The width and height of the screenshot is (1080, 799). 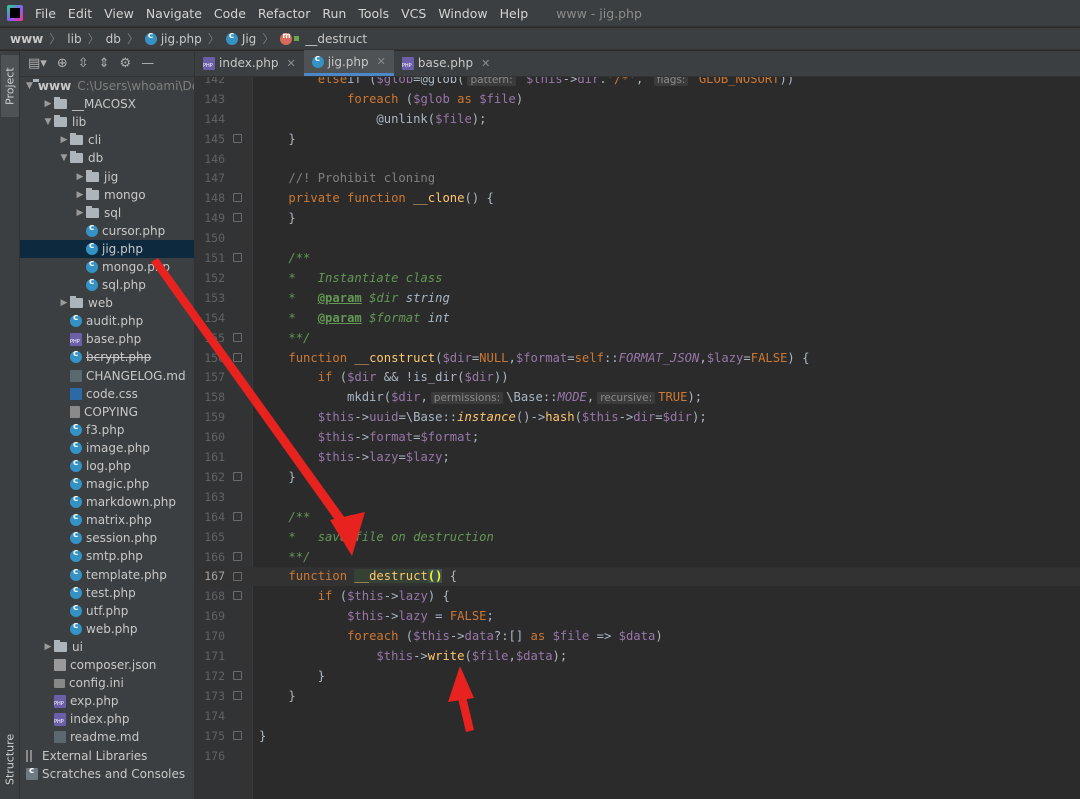 I want to click on locate-icon: ⊕, so click(x=62, y=63).